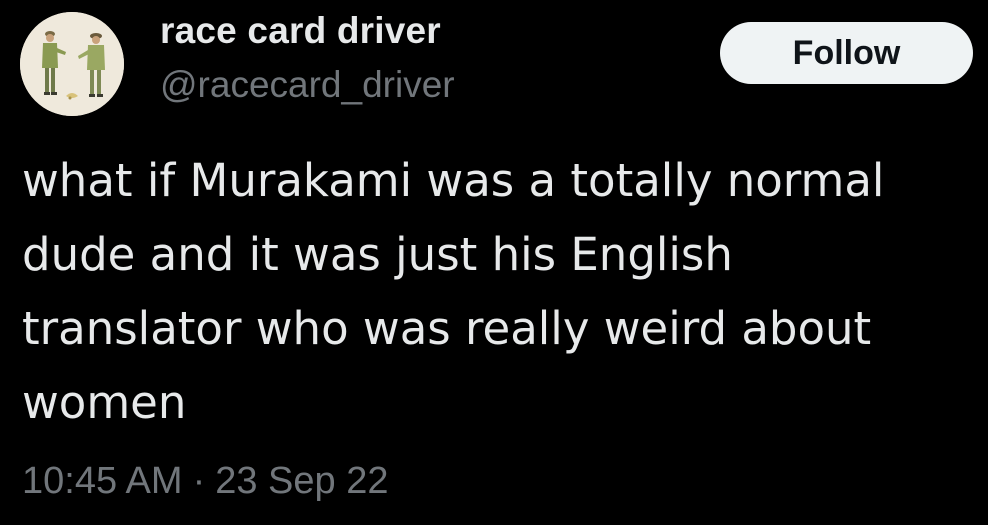 The height and width of the screenshot is (525, 988). I want to click on avatar-illustration-icon, so click(72, 64).